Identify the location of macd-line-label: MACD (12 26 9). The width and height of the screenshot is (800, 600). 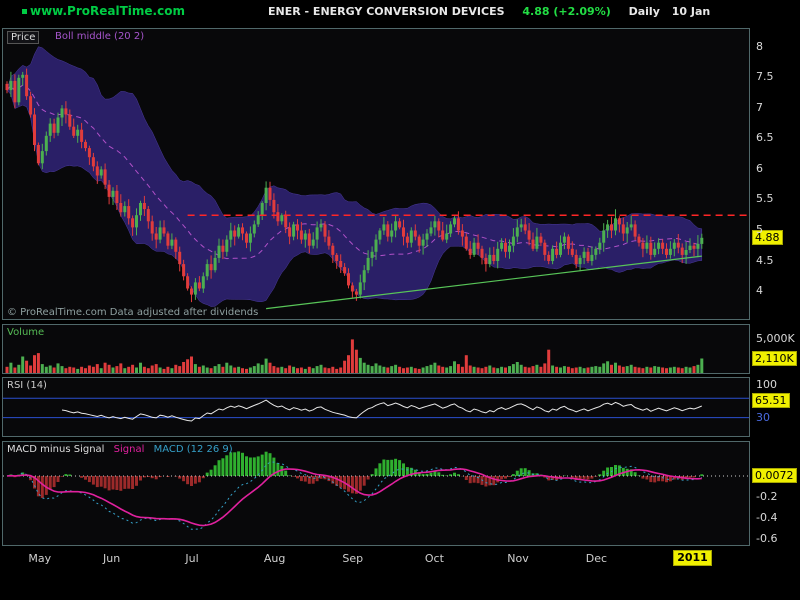
(193, 449).